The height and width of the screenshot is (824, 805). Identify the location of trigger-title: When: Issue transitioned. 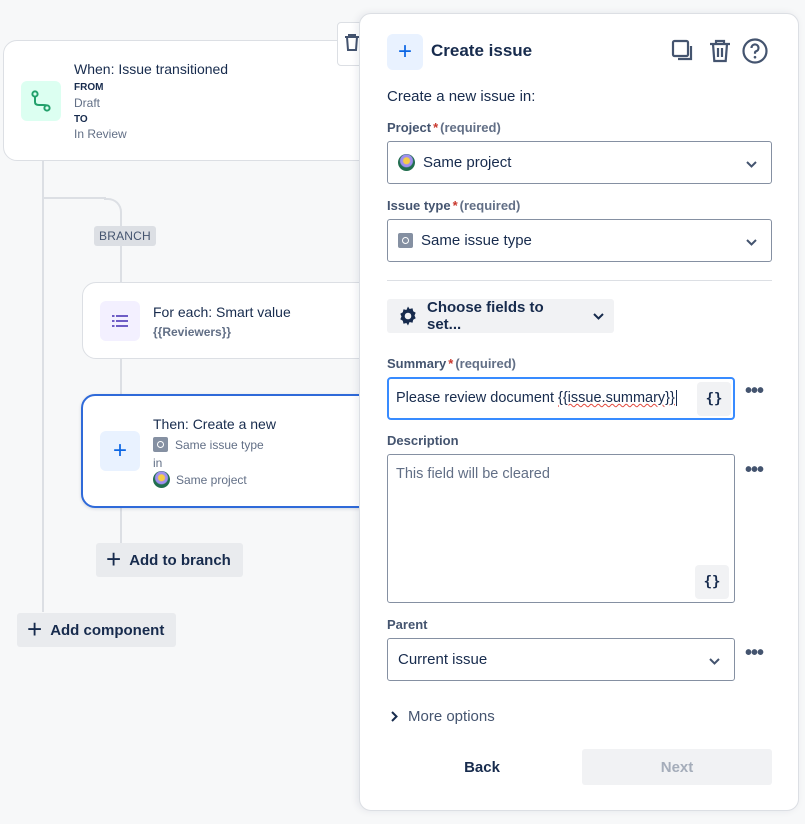
(151, 69).